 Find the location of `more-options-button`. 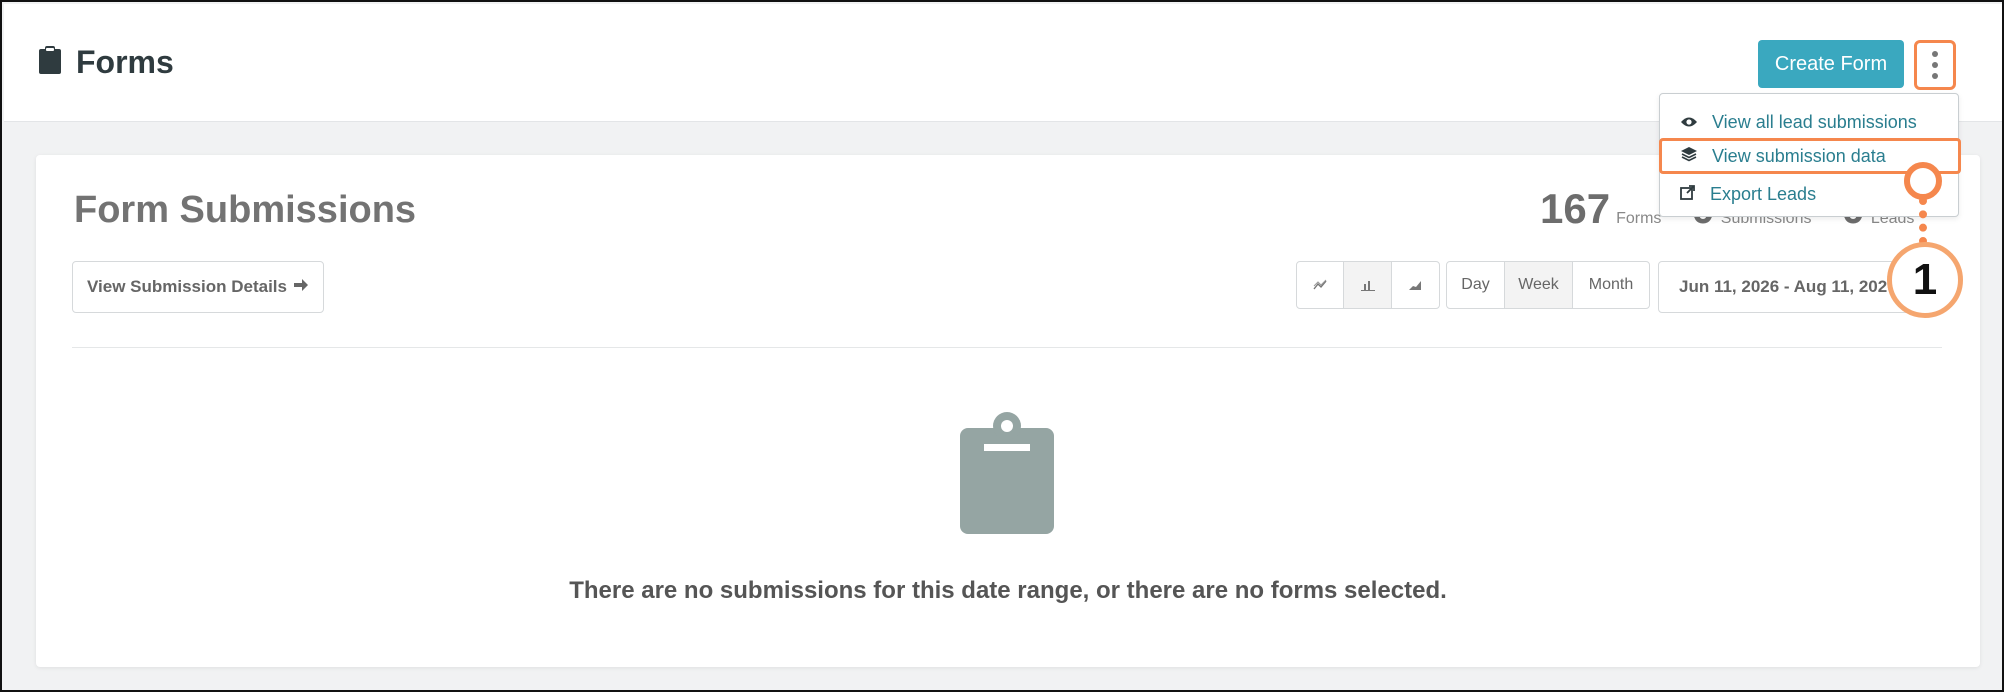

more-options-button is located at coordinates (1935, 65).